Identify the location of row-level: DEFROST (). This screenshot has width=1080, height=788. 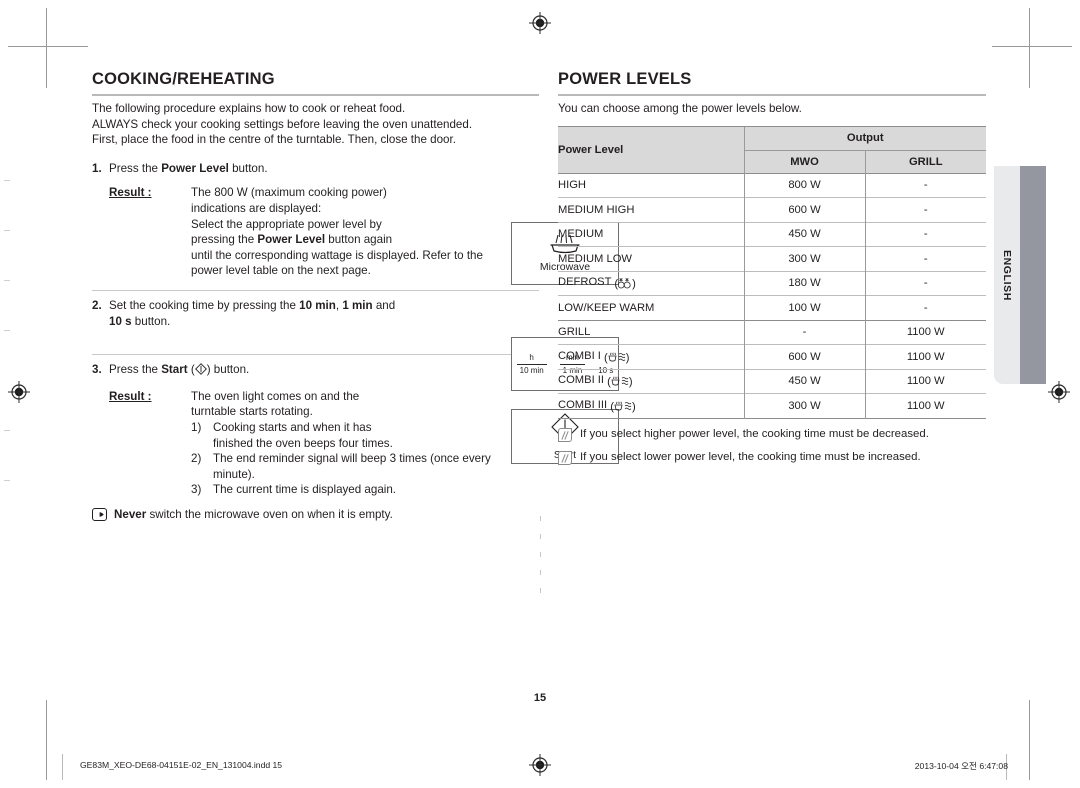
(651, 283).